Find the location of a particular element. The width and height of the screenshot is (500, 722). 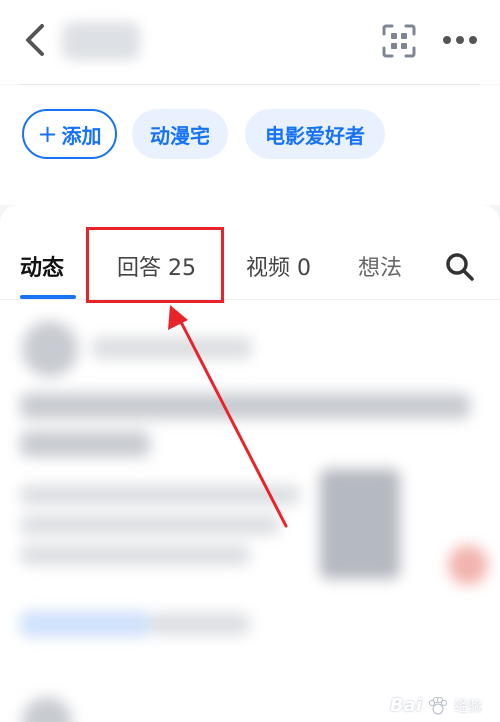

tab-videos: 视频 0 is located at coordinates (278, 266).